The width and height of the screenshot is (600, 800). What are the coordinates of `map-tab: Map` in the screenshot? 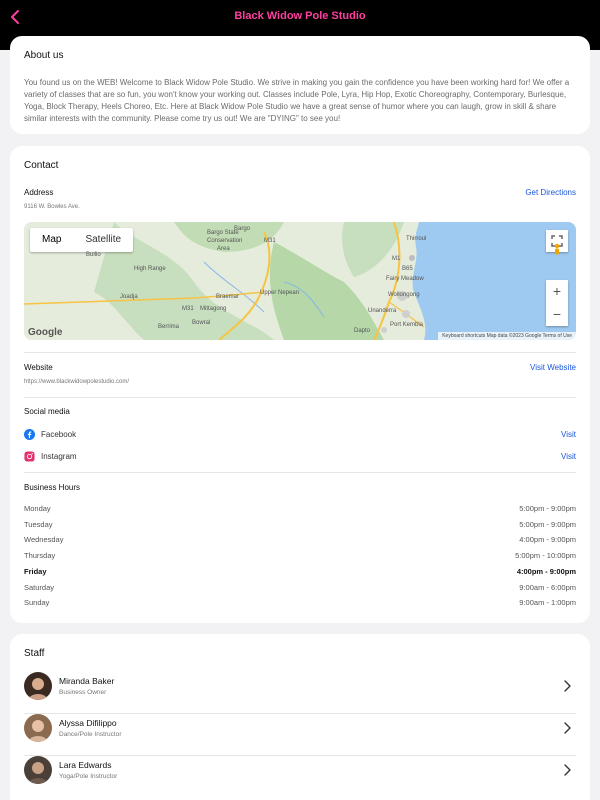 It's located at (51, 240).